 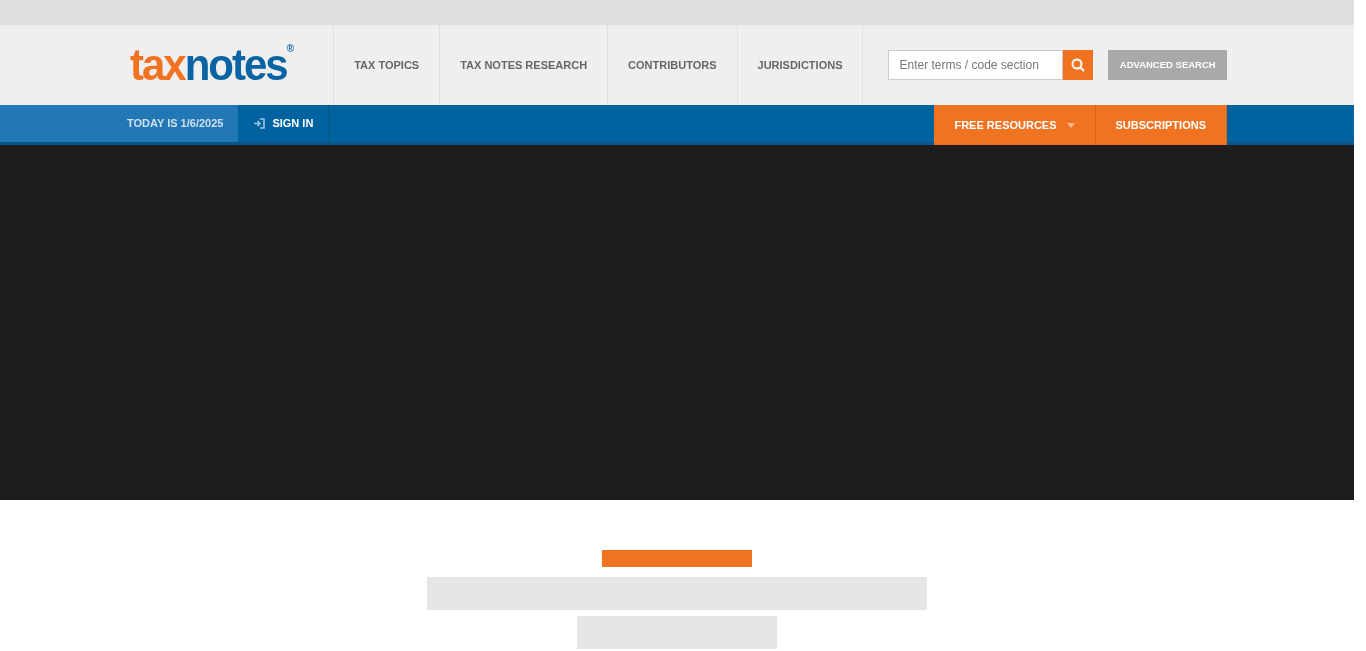 I want to click on logo: taxnotes®, so click(x=227, y=65).